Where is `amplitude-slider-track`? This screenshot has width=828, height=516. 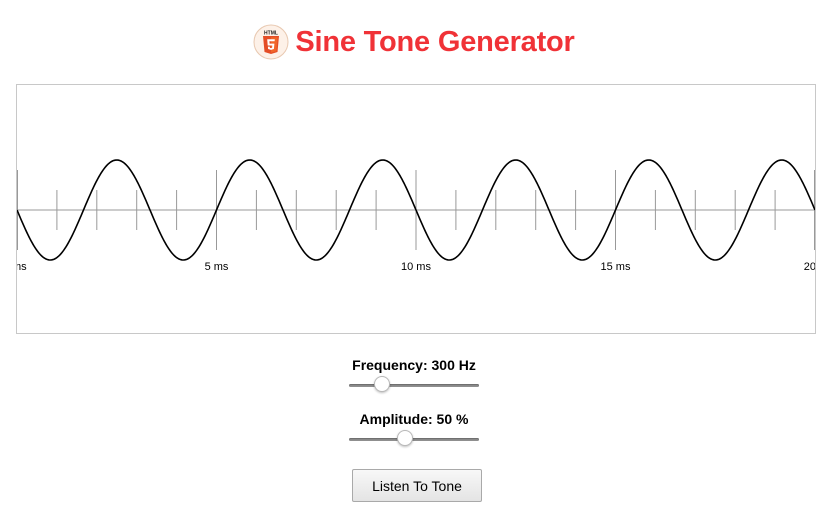
amplitude-slider-track is located at coordinates (414, 439).